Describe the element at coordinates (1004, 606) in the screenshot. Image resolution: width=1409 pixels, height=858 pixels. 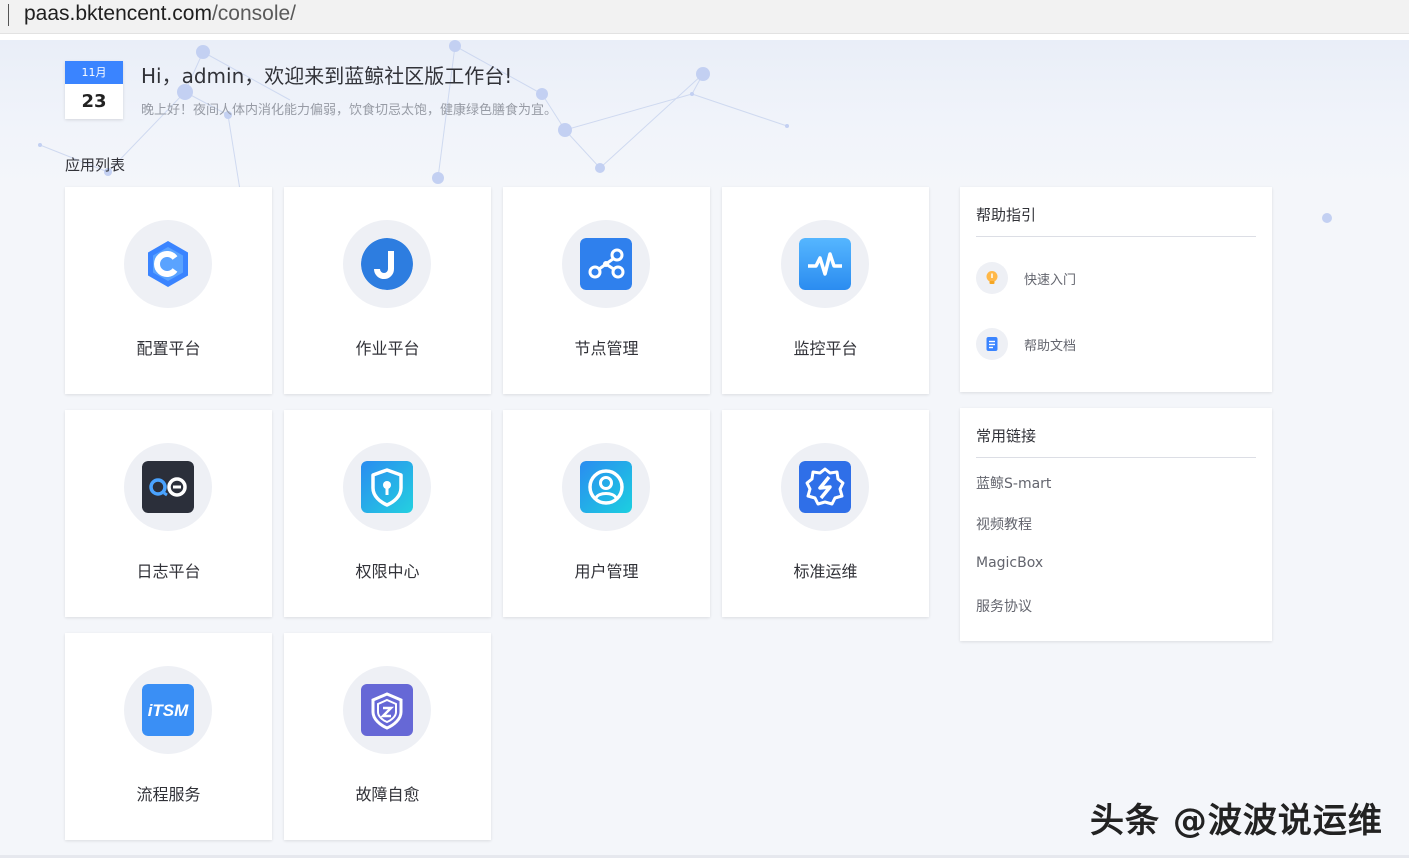
I see `link-service-agreement: 服务协议` at that location.